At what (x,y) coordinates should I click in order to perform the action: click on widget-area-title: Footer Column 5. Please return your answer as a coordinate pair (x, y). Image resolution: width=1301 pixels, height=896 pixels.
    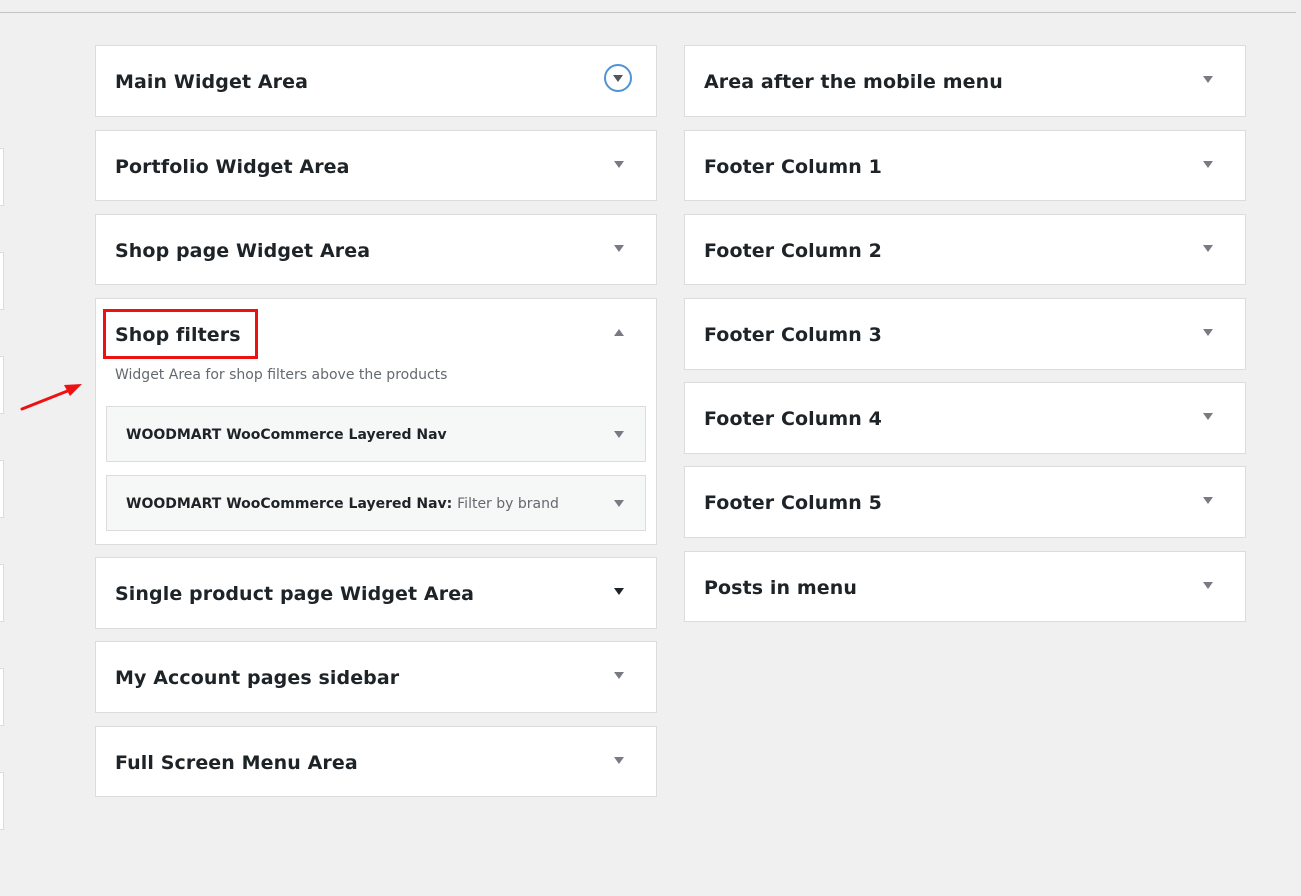
    Looking at the image, I should click on (793, 503).